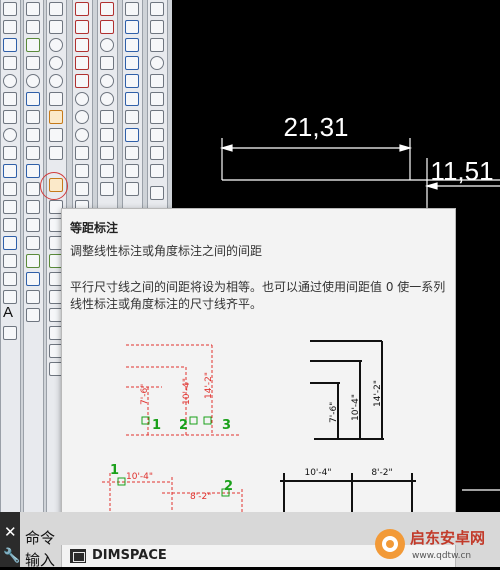 The width and height of the screenshot is (500, 570). What do you see at coordinates (10, 333) in the screenshot?
I see `add-selected-tool` at bounding box center [10, 333].